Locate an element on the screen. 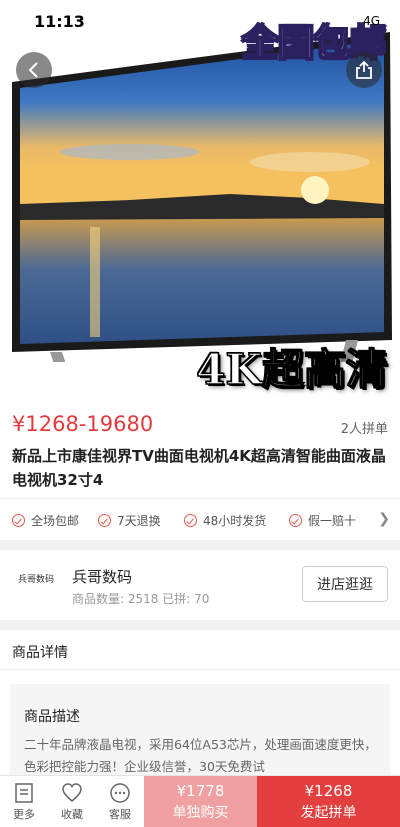 Image resolution: width=400 pixels, height=827 pixels. favorite-button: 收藏 is located at coordinates (72, 802).